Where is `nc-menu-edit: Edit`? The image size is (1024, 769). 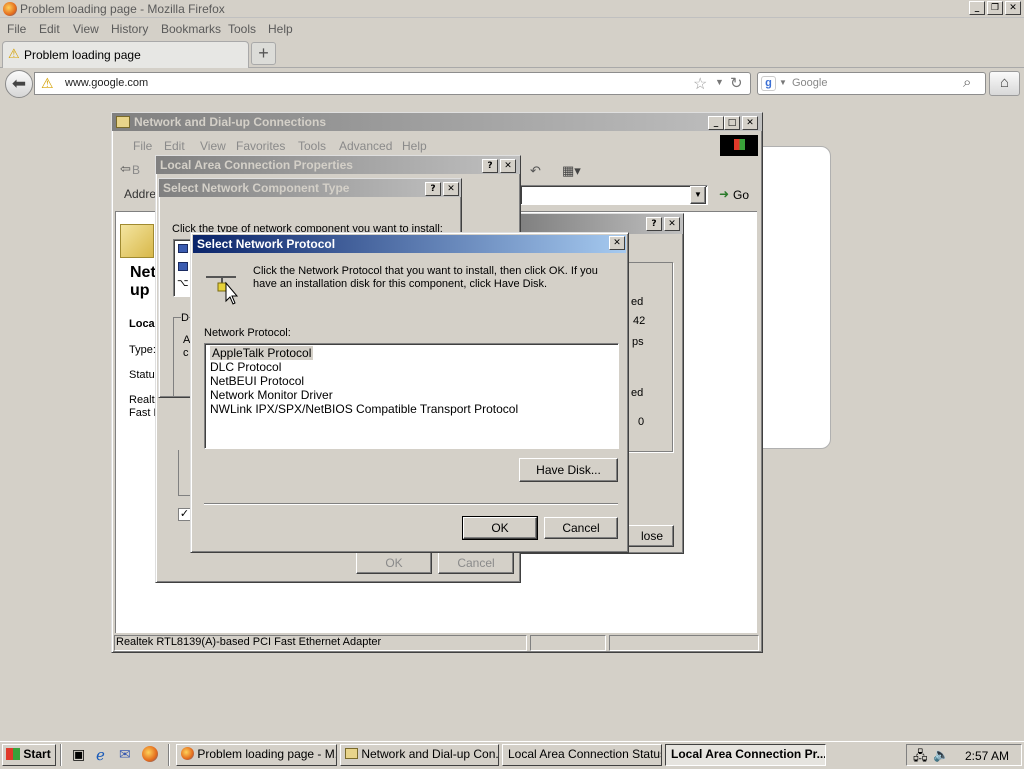 nc-menu-edit: Edit is located at coordinates (174, 146).